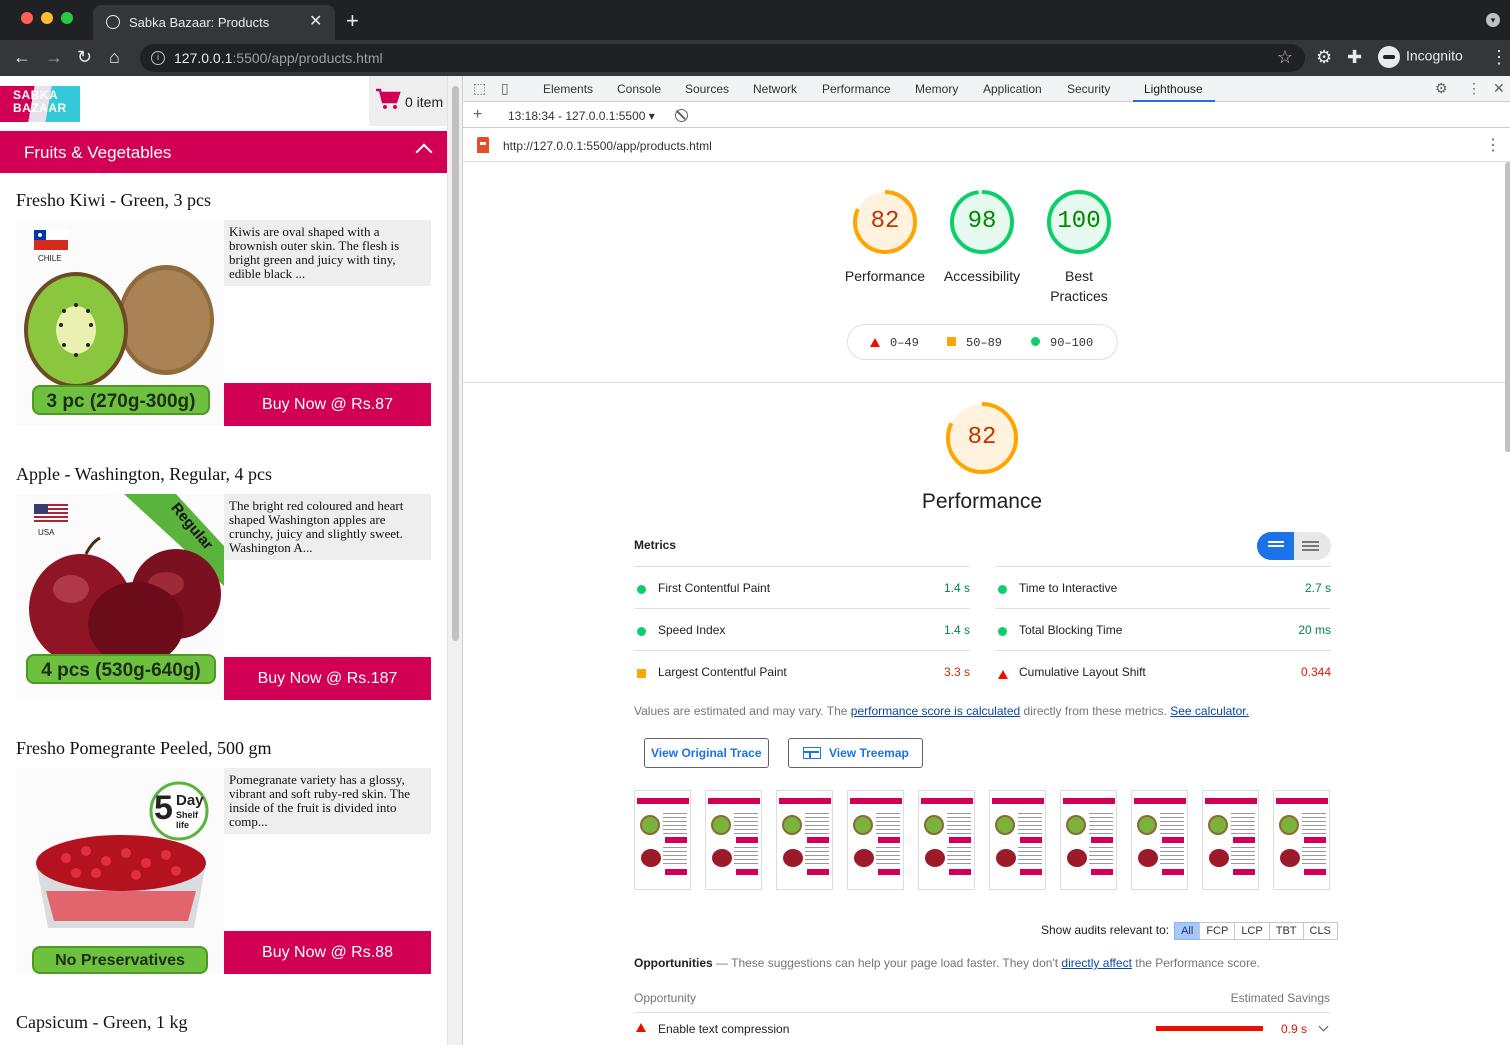 This screenshot has height=1045, width=1510. Describe the element at coordinates (1012, 89) in the screenshot. I see `tab-application: Application` at that location.